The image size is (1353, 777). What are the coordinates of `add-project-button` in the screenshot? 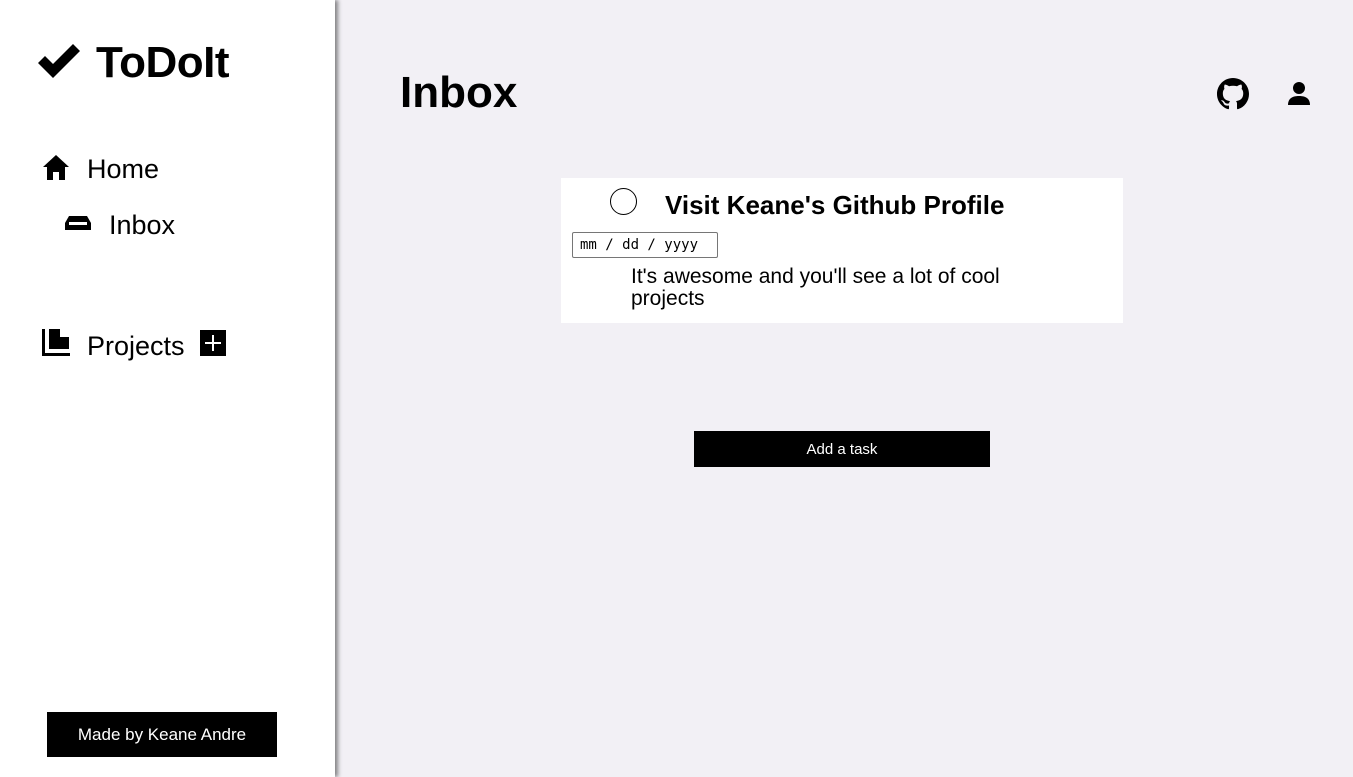 It's located at (213, 343).